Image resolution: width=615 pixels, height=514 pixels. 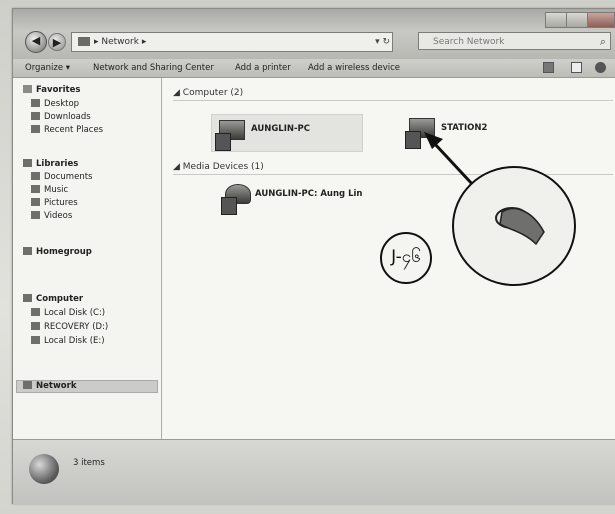 I want to click on hand-on-mouse-icon, so click(x=520, y=226).